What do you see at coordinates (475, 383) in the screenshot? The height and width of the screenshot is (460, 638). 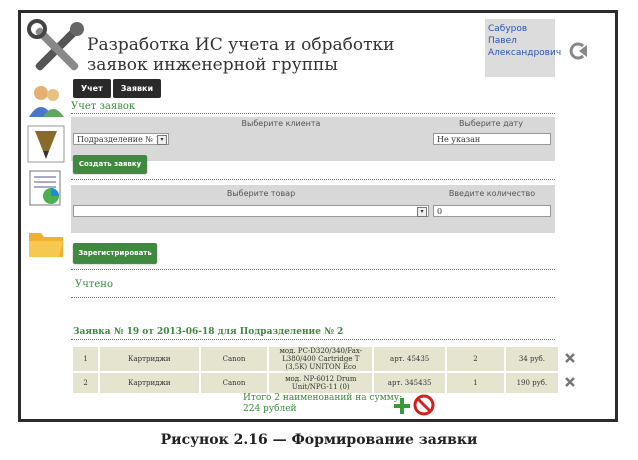 I see `row-qty: 1` at bounding box center [475, 383].